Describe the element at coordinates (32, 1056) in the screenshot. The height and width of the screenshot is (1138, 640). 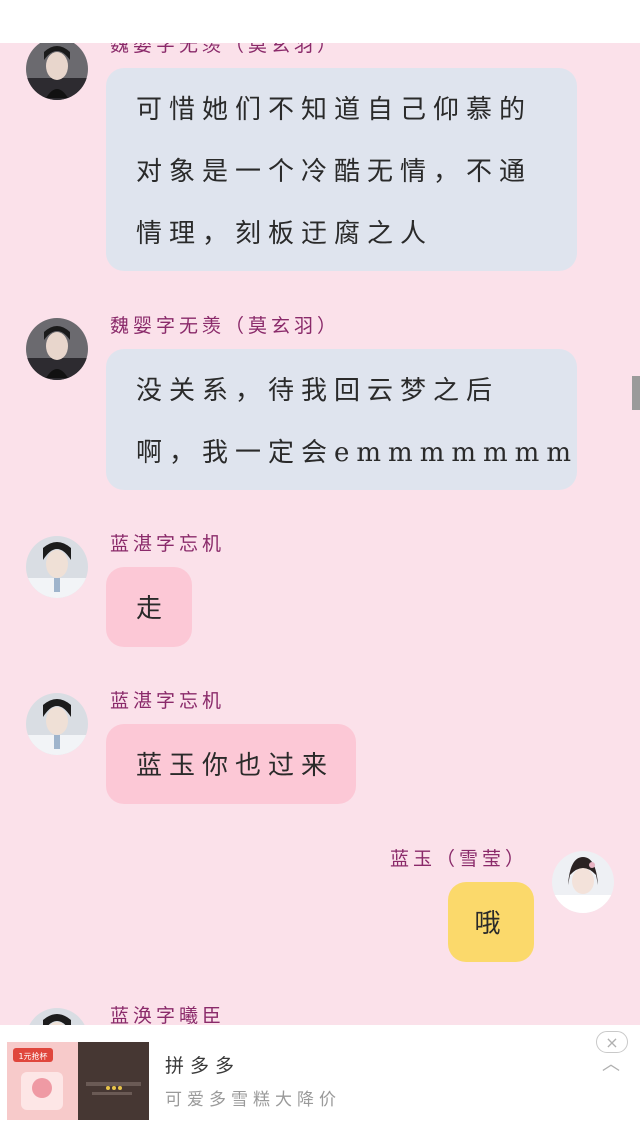
I see `ad-badge-text: 1元抢杯` at that location.